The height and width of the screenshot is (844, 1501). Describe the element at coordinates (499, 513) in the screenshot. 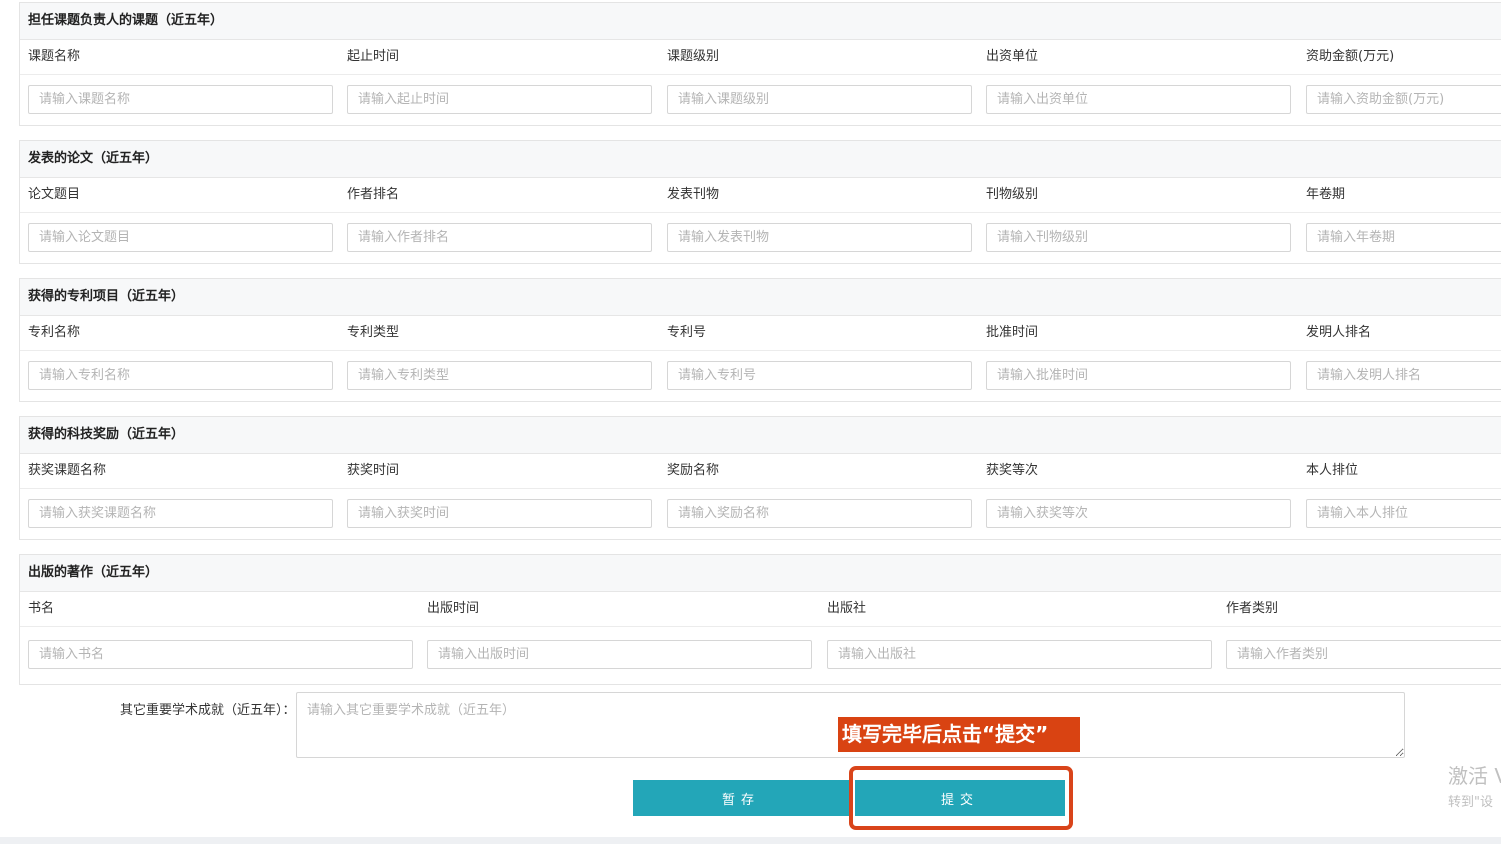

I see `award-date-input` at that location.